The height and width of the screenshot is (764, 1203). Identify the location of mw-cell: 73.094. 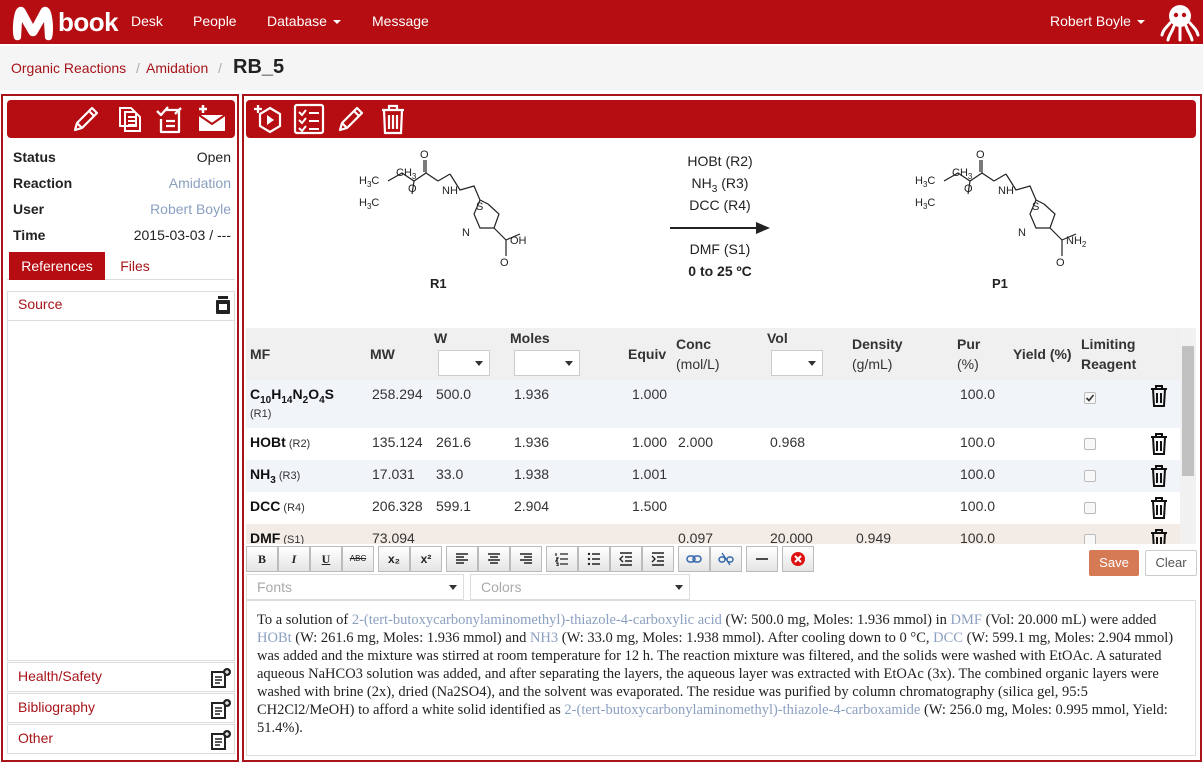
(393, 537).